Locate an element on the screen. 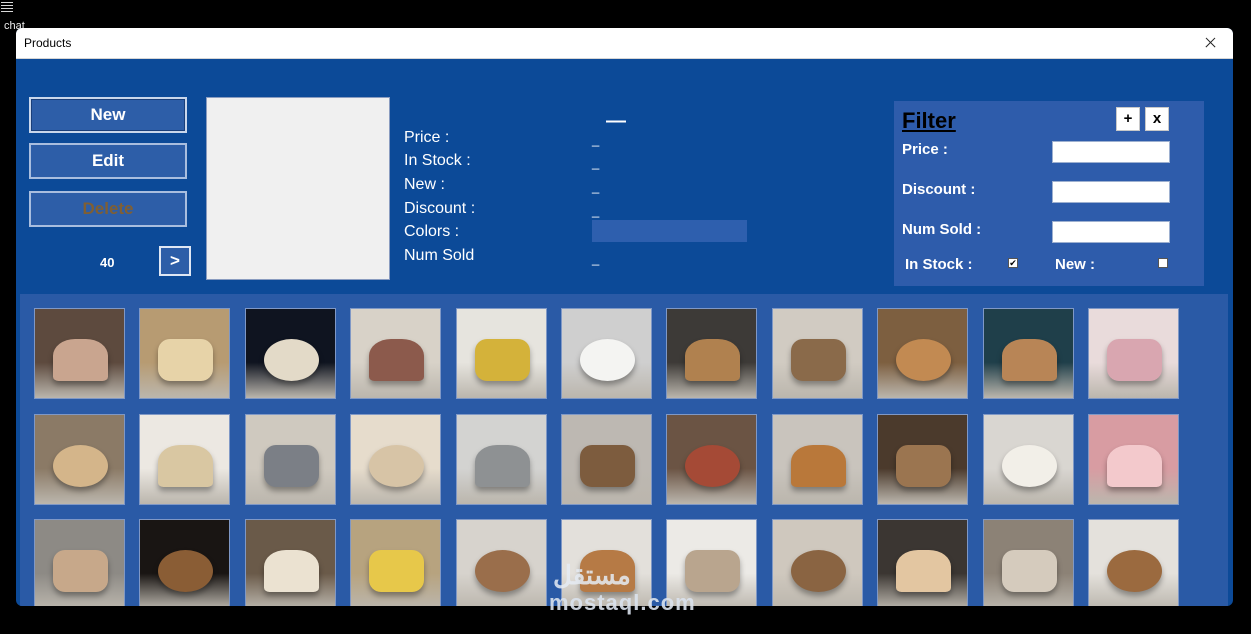 The height and width of the screenshot is (634, 1251). product-thumbnail-living-room-grey is located at coordinates (290, 459).